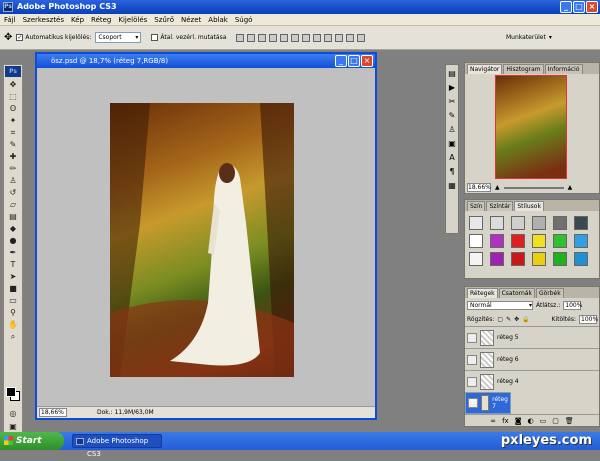 This screenshot has height=461, width=600. Describe the element at coordinates (13, 324) in the screenshot. I see `hand-tool-icon: ✋` at that location.